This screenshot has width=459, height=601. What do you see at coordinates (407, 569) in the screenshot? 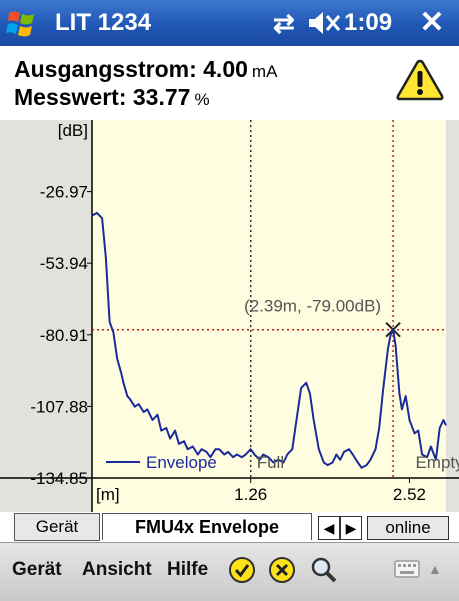
I see `keyboard-icon` at bounding box center [407, 569].